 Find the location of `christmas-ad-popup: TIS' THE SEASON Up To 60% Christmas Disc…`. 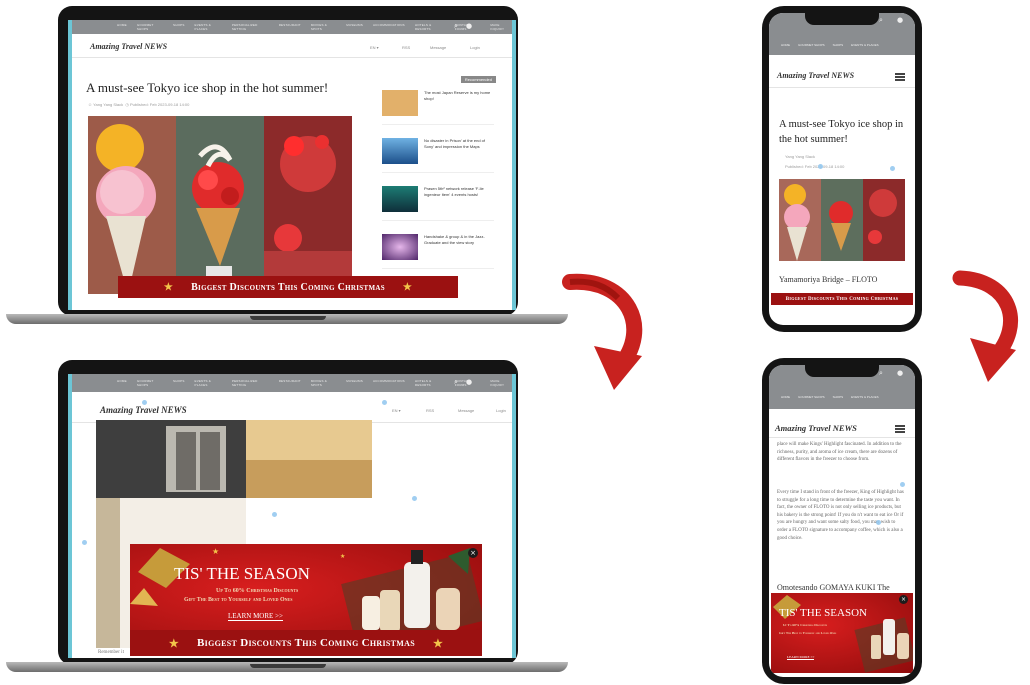

christmas-ad-popup: TIS' THE SEASON Up To 60% Christmas Disc… is located at coordinates (842, 633).